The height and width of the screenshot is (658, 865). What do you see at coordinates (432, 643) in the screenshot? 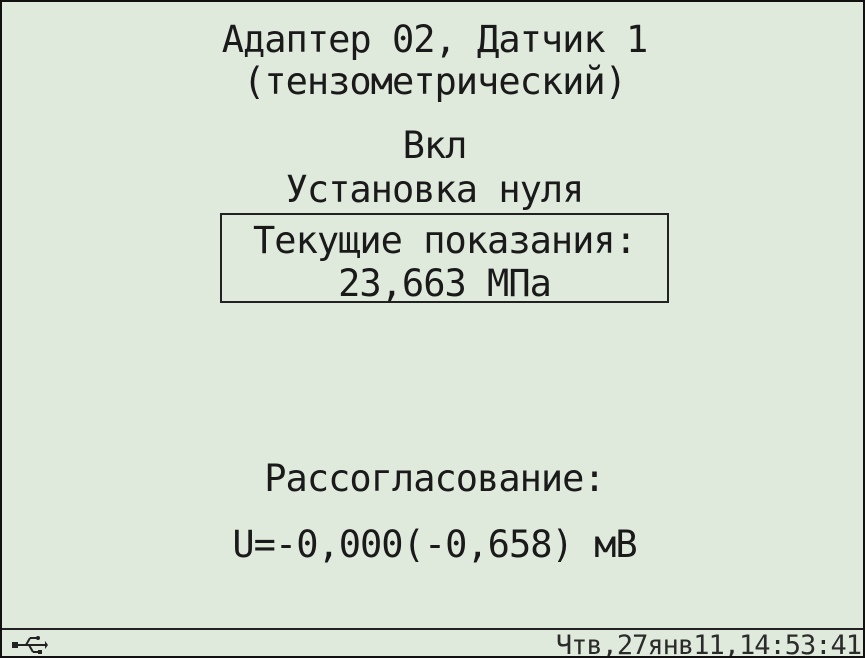
I see `status-bar: Чтв,27янв11,14:53:41` at bounding box center [432, 643].